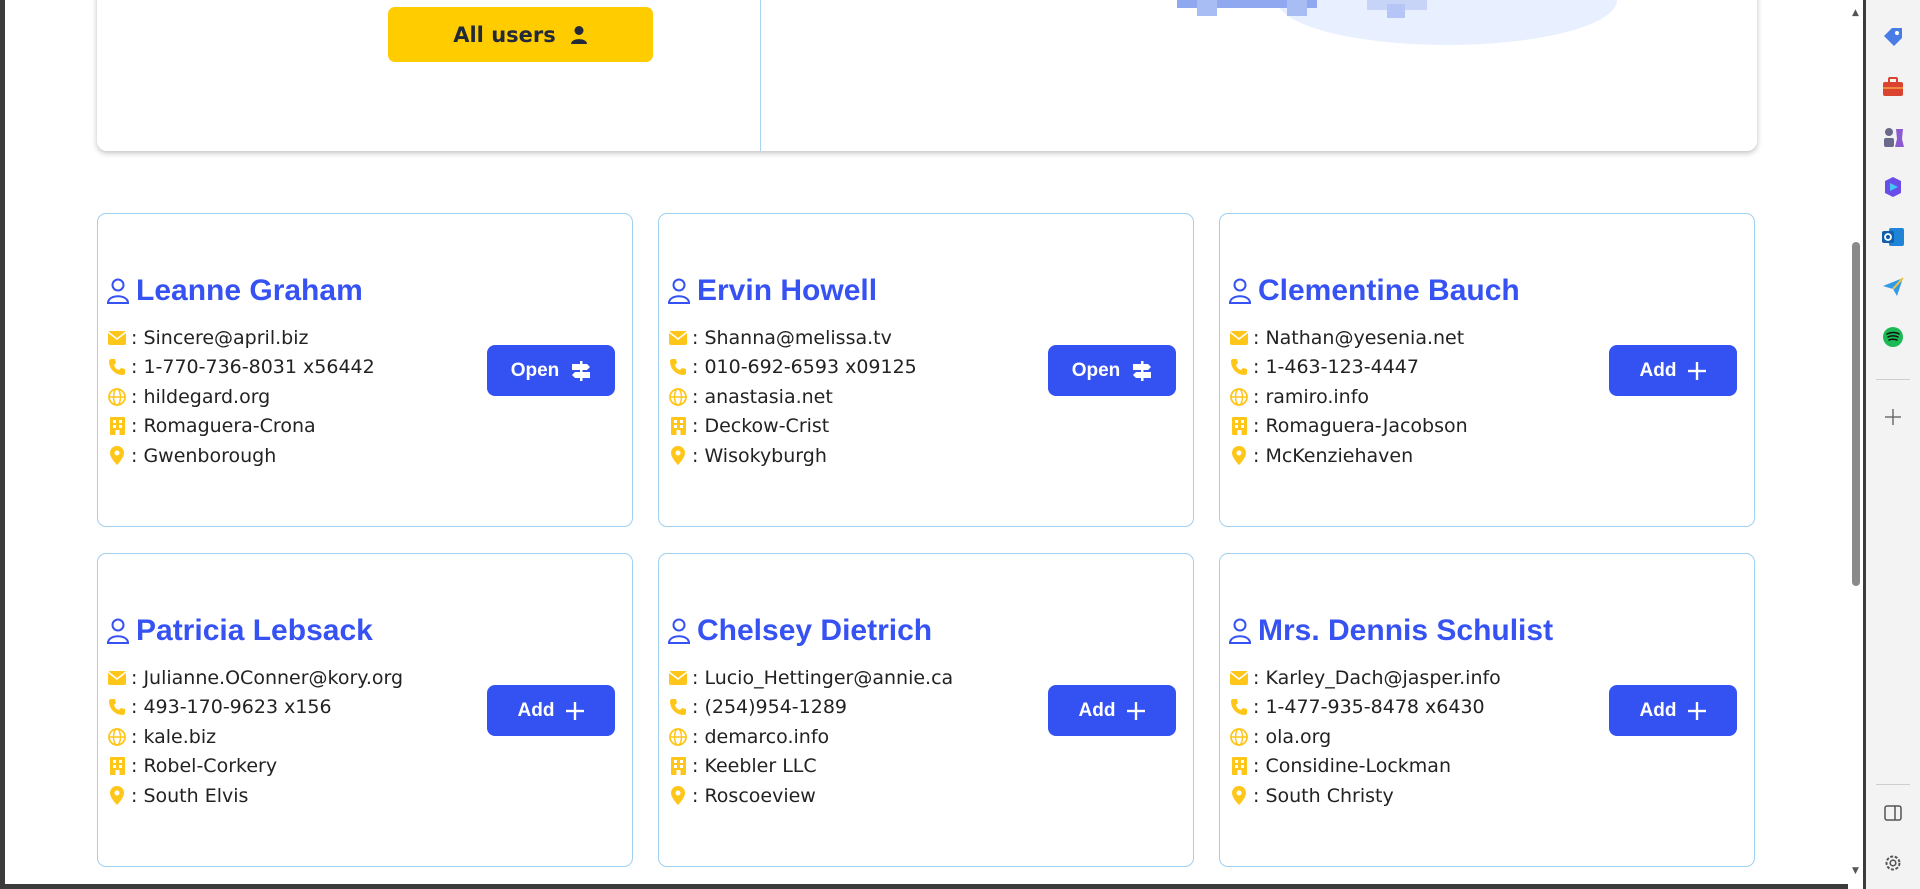 This screenshot has width=1920, height=889. I want to click on user-company: : Romaguera-Crona, so click(223, 426).